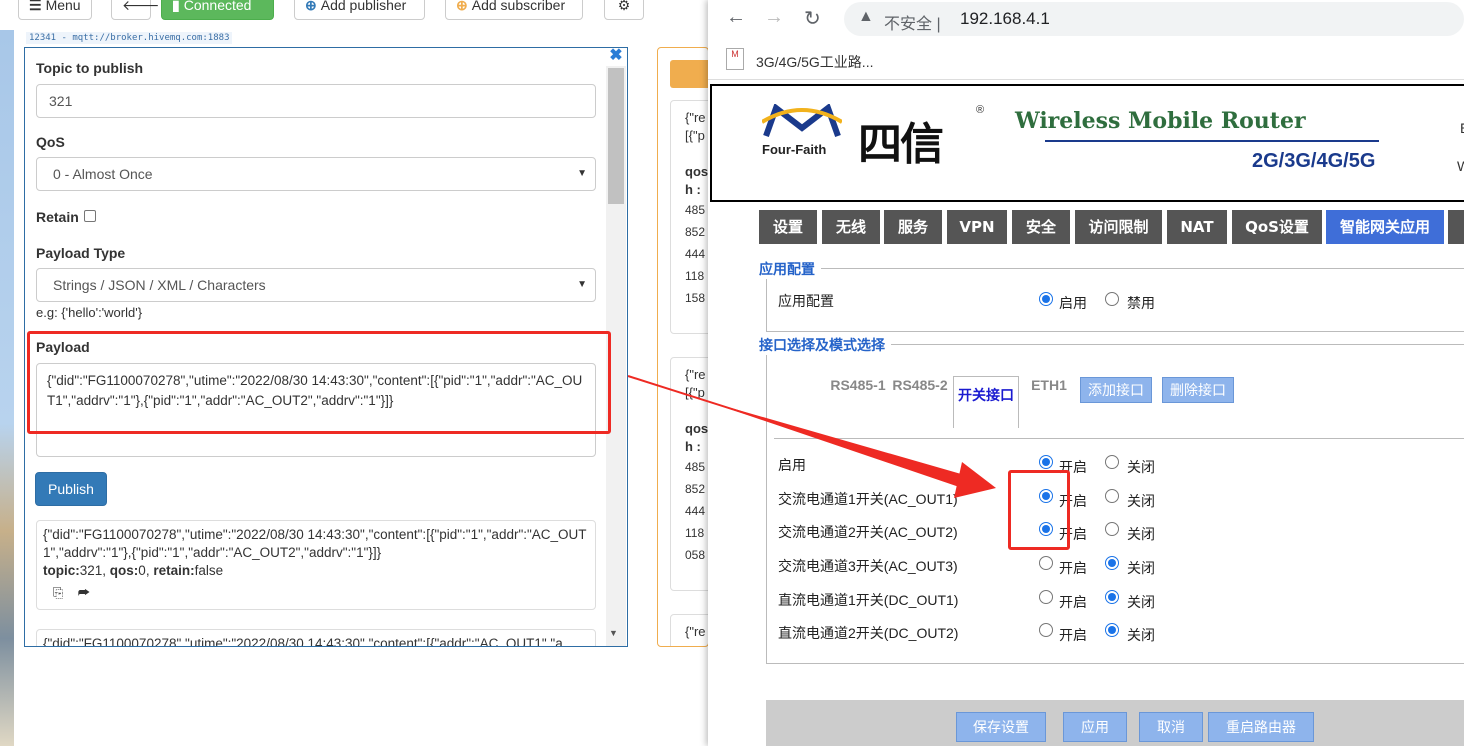 This screenshot has width=1464, height=746. What do you see at coordinates (695, 232) in the screenshot?
I see `sub-line: 852` at bounding box center [695, 232].